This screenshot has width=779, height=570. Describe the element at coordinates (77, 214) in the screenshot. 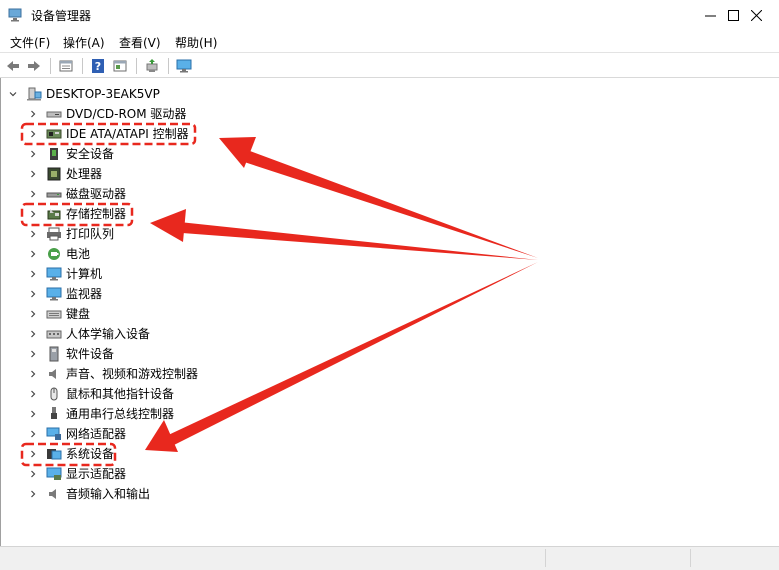

I see `tree-item: 存储控制器` at that location.